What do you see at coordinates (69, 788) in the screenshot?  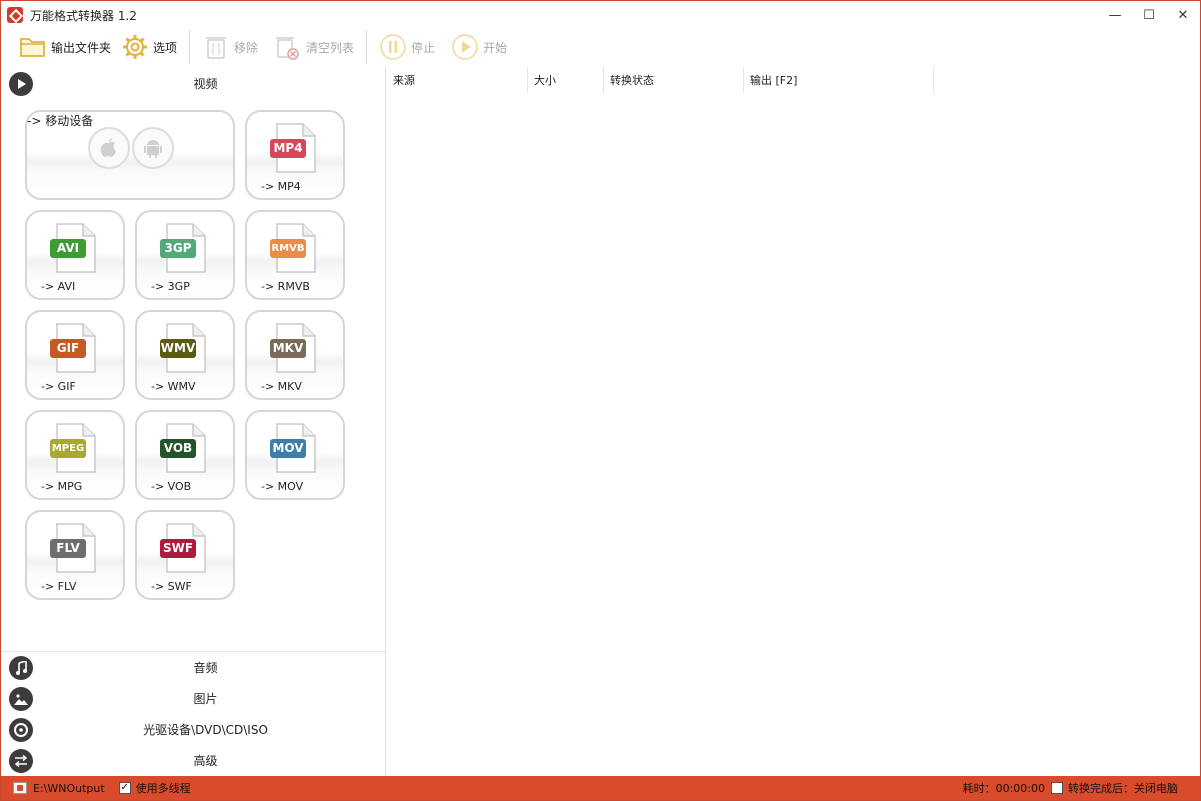 I see `output-path: E:\WNOutput` at bounding box center [69, 788].